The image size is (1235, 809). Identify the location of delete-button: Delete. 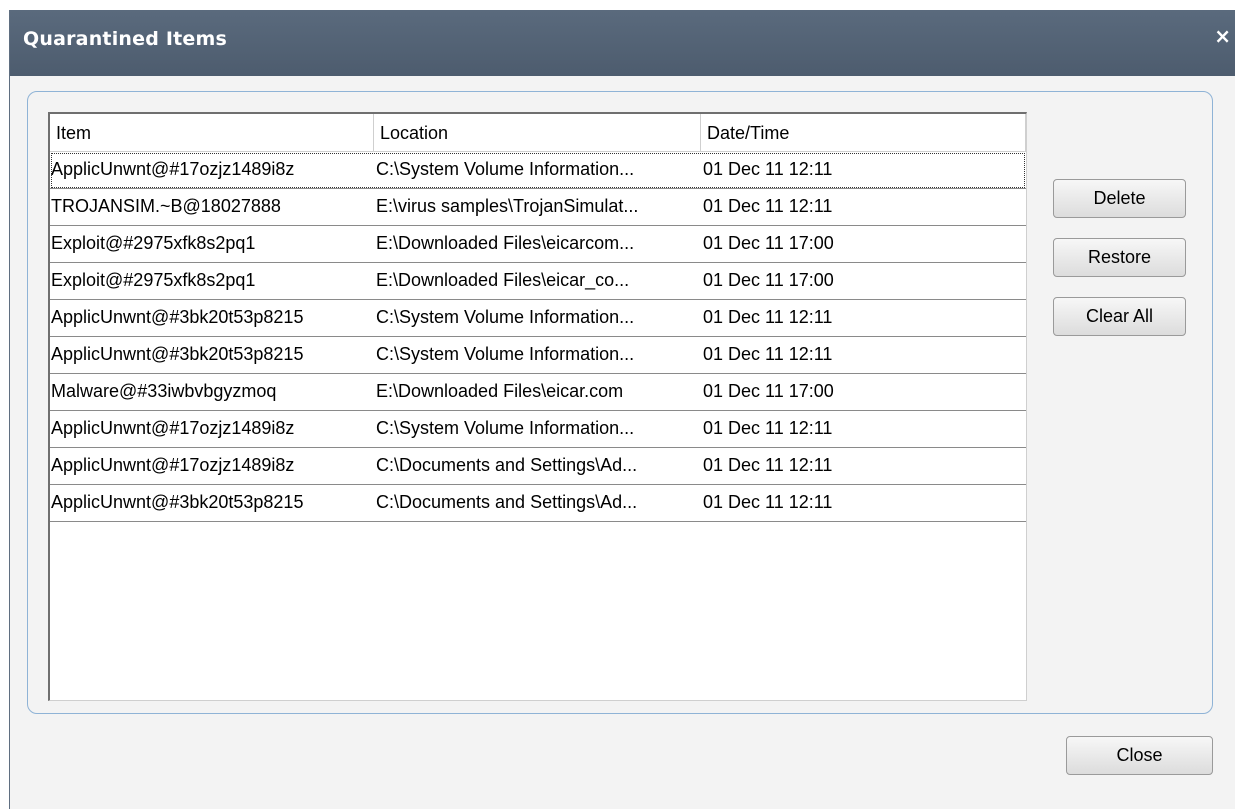
(1119, 198).